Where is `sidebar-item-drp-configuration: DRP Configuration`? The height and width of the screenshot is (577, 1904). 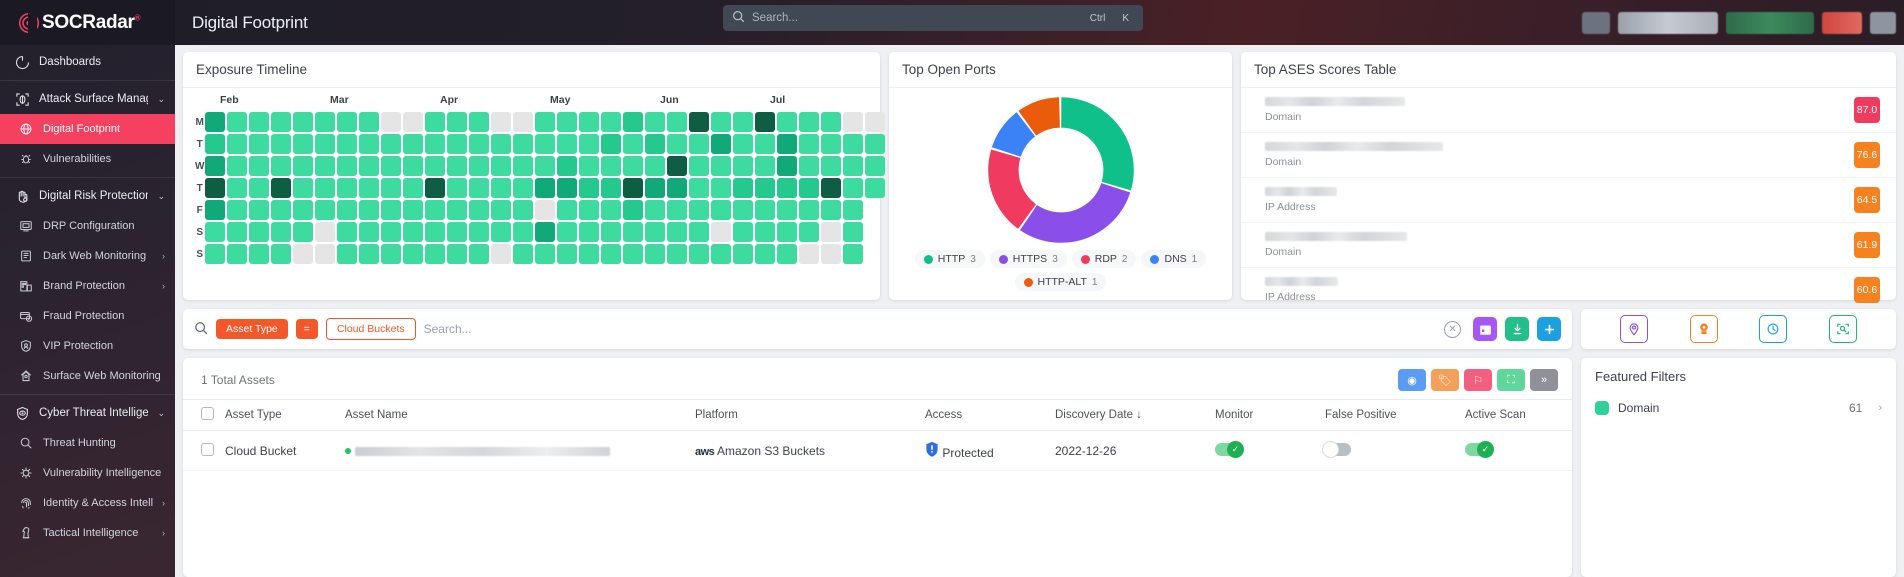 sidebar-item-drp-configuration: DRP Configuration is located at coordinates (87, 226).